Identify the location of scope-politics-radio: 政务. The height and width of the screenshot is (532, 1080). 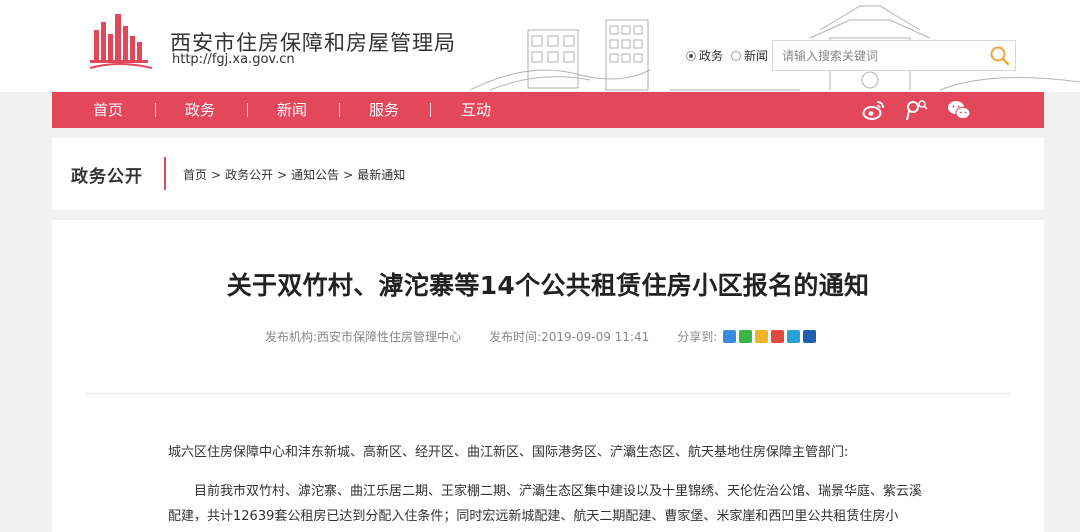
(704, 55).